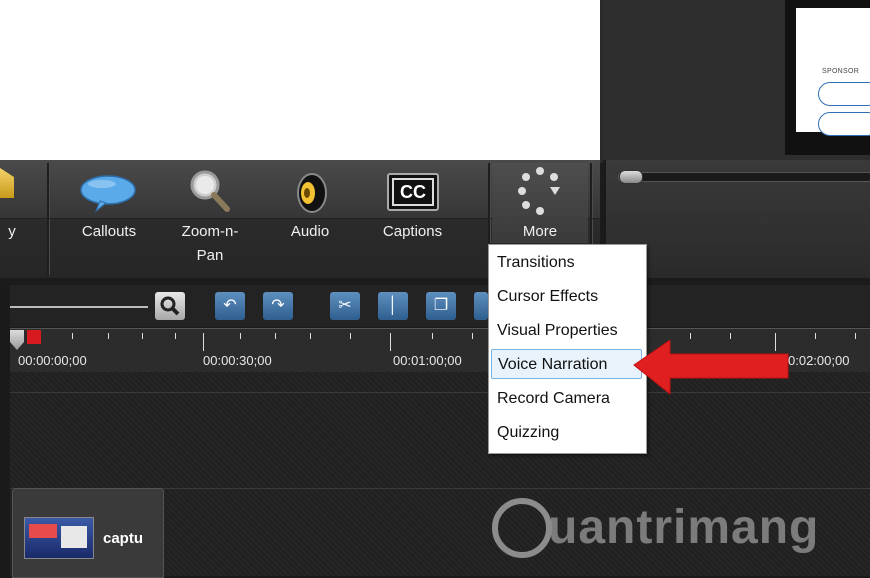 This screenshot has height=578, width=870. Describe the element at coordinates (566, 399) in the screenshot. I see `menu-item-record-camera: Record Camera` at that location.